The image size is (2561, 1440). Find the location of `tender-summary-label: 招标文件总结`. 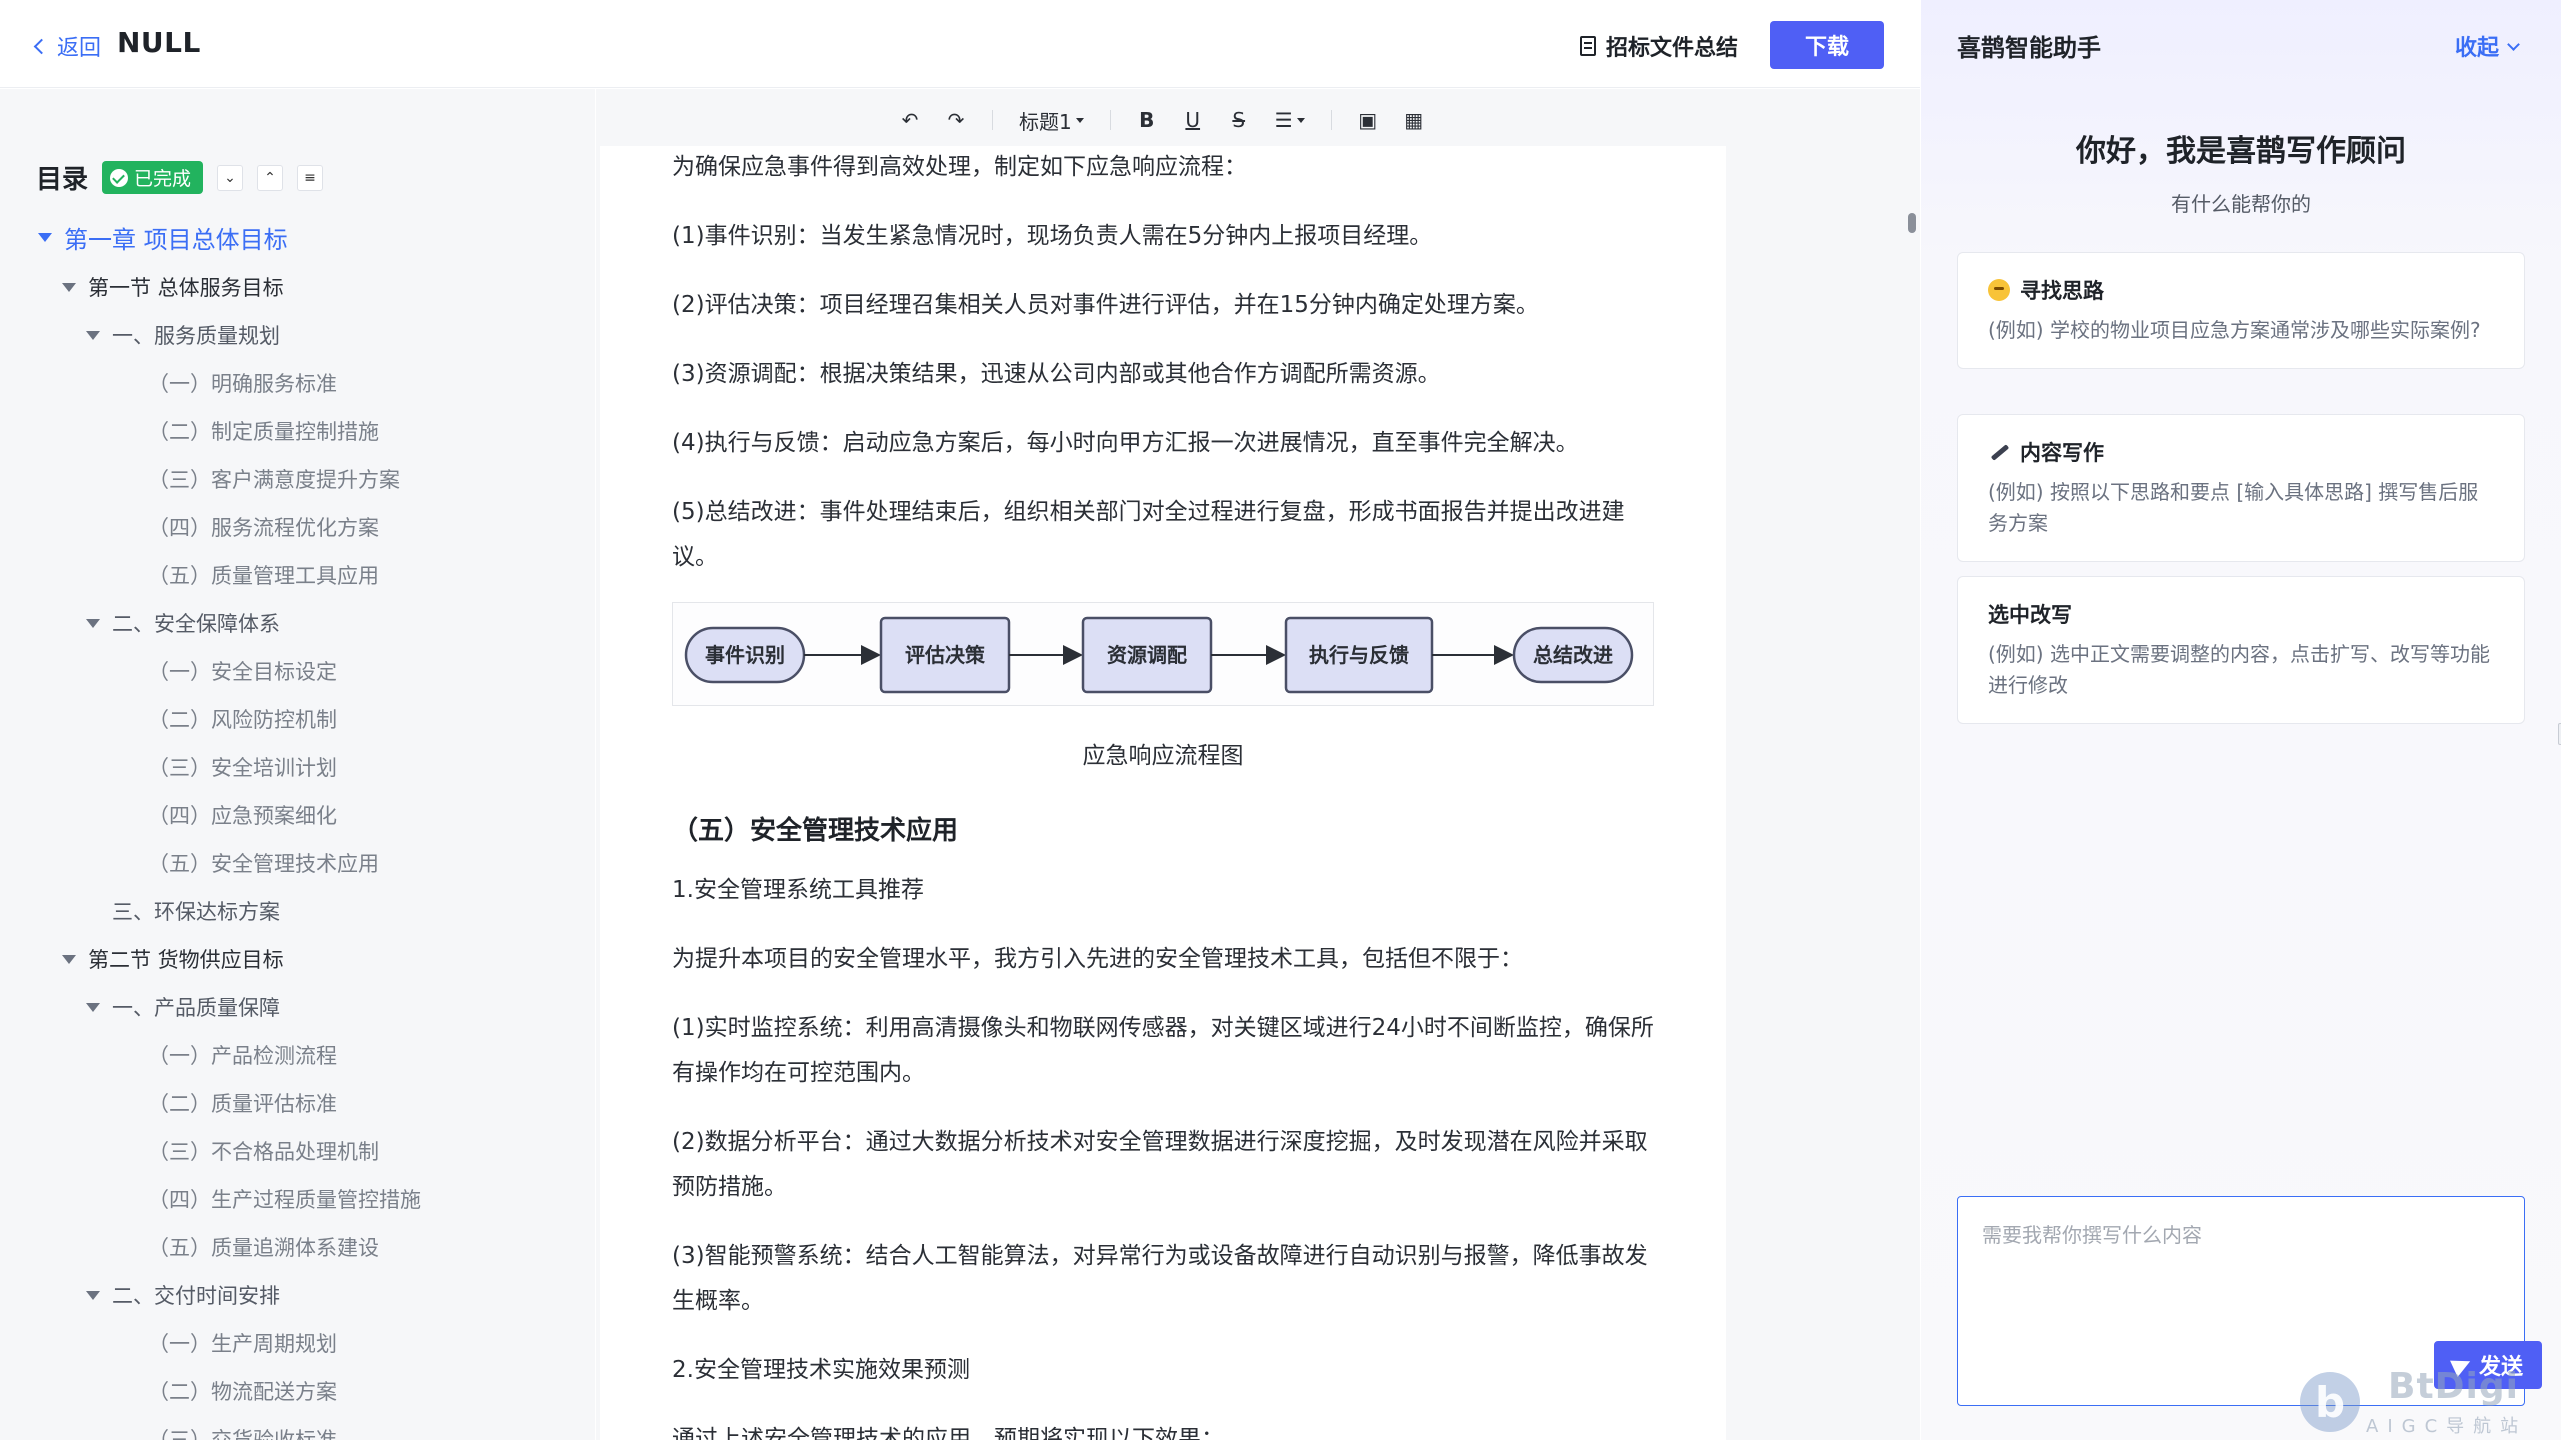

tender-summary-label: 招标文件总结 is located at coordinates (1672, 48).